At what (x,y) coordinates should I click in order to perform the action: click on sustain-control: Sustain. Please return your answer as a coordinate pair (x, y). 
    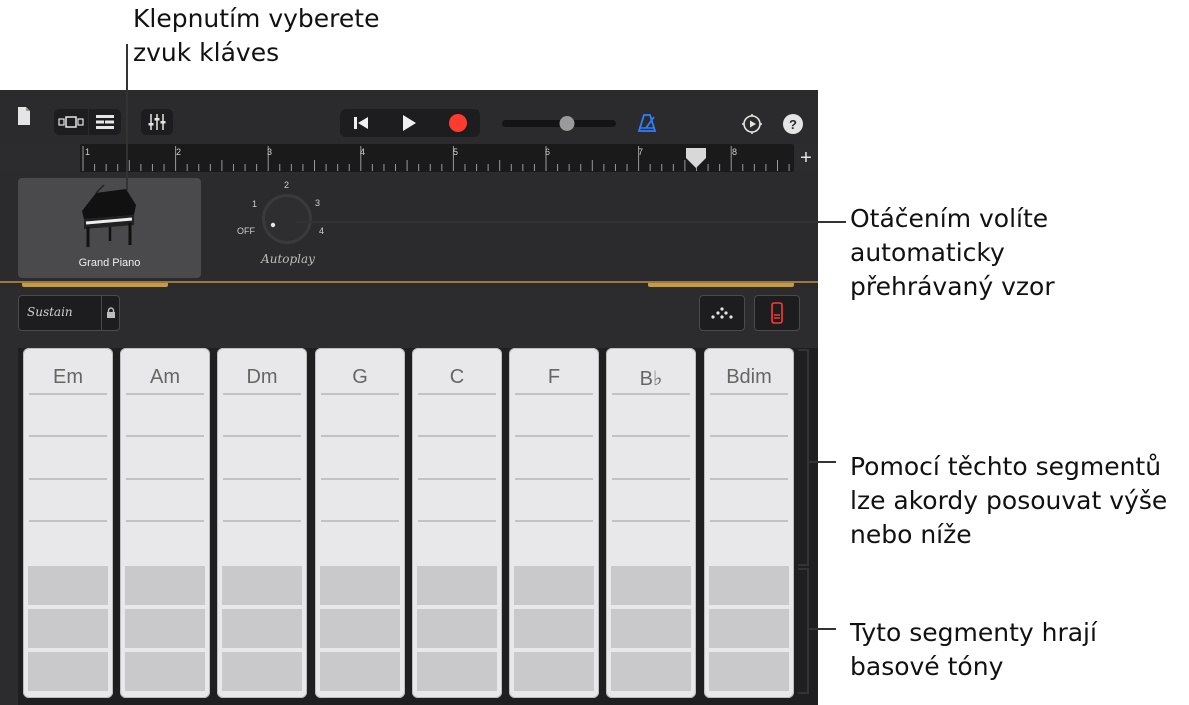
    Looking at the image, I should click on (69, 313).